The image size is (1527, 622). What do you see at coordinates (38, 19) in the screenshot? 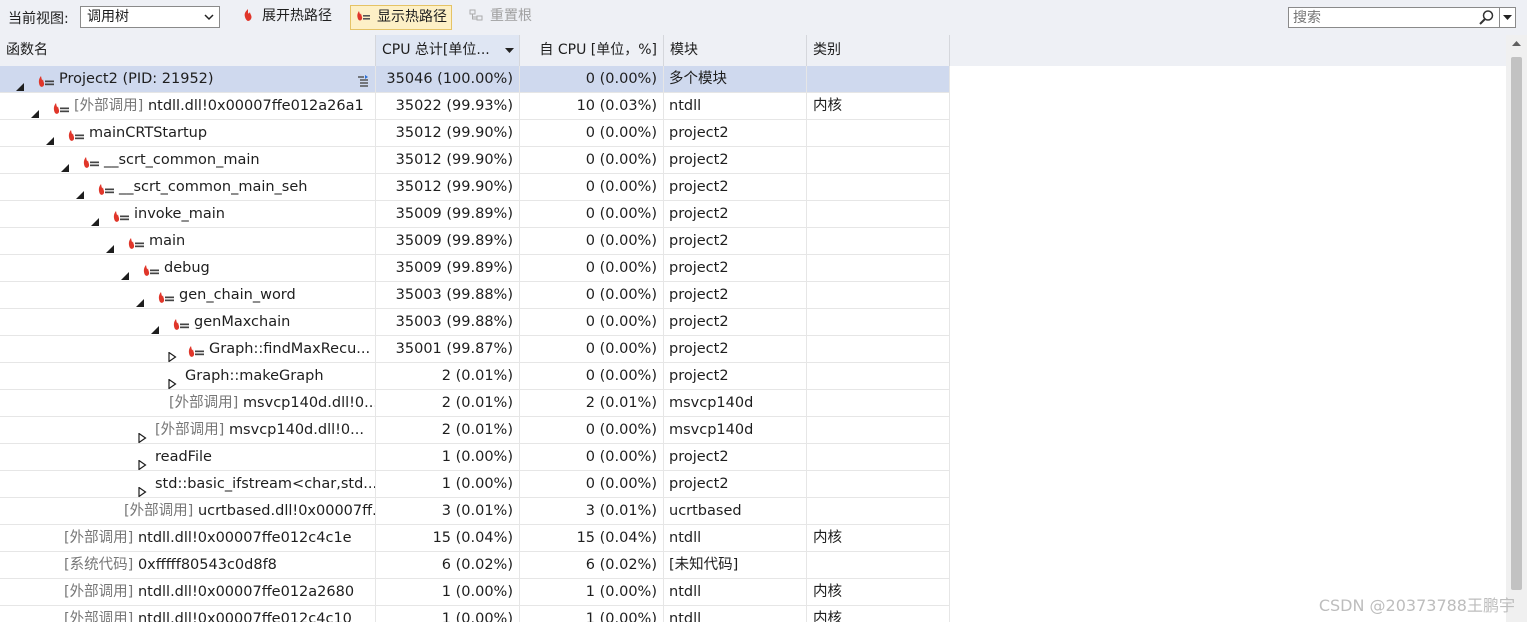
I see `current-view-label: 当前视图:` at bounding box center [38, 19].